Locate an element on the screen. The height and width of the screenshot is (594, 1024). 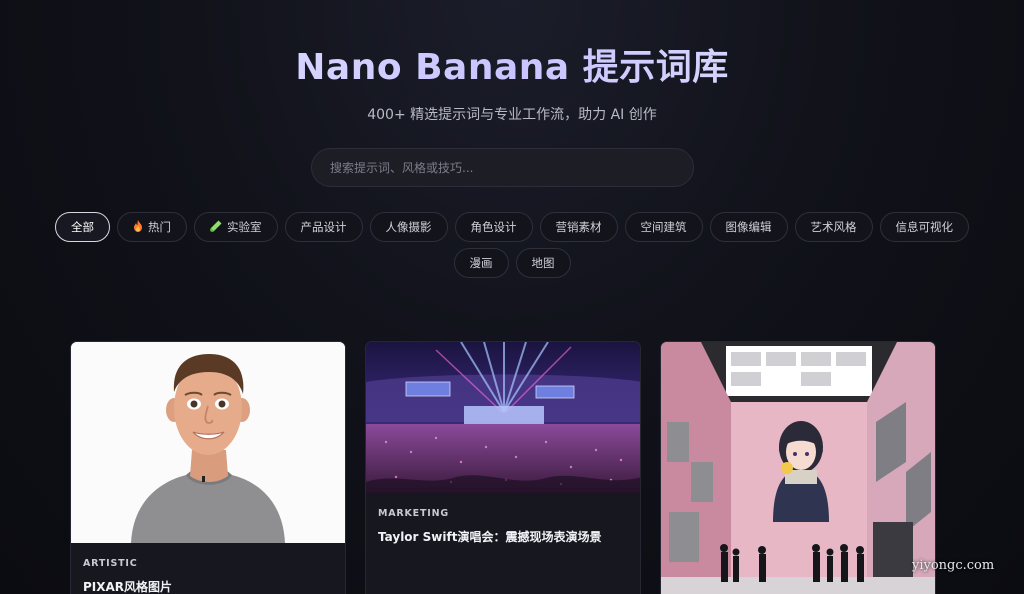
search-box is located at coordinates (502, 167).